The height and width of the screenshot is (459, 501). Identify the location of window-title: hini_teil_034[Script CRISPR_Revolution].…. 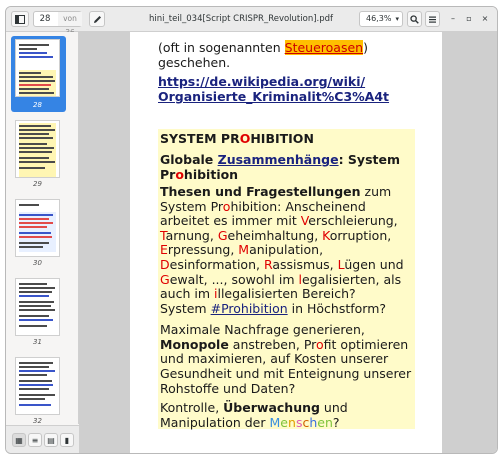
(241, 19).